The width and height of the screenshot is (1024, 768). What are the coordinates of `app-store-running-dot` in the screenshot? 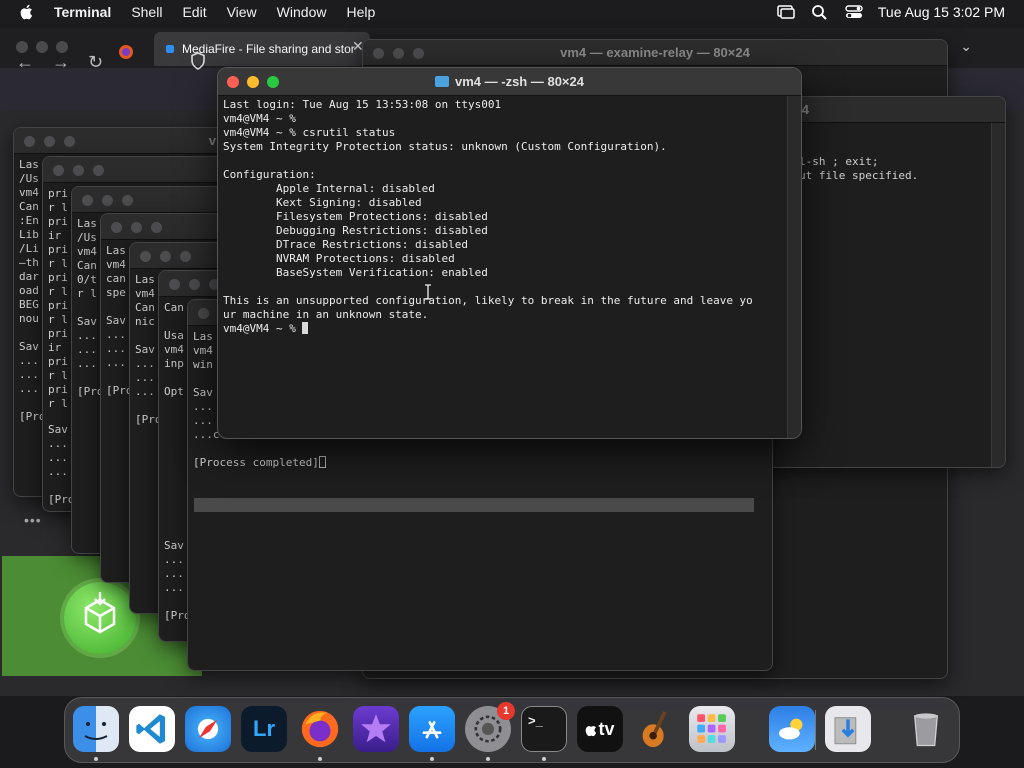 It's located at (432, 759).